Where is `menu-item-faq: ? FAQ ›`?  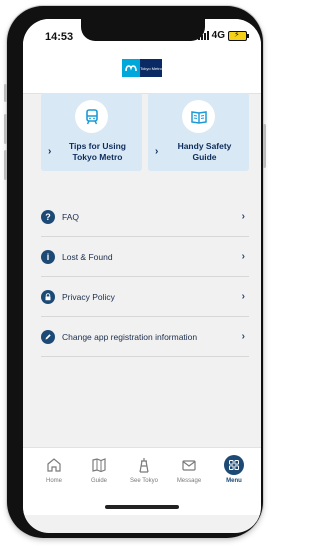 menu-item-faq: ? FAQ › is located at coordinates (145, 217).